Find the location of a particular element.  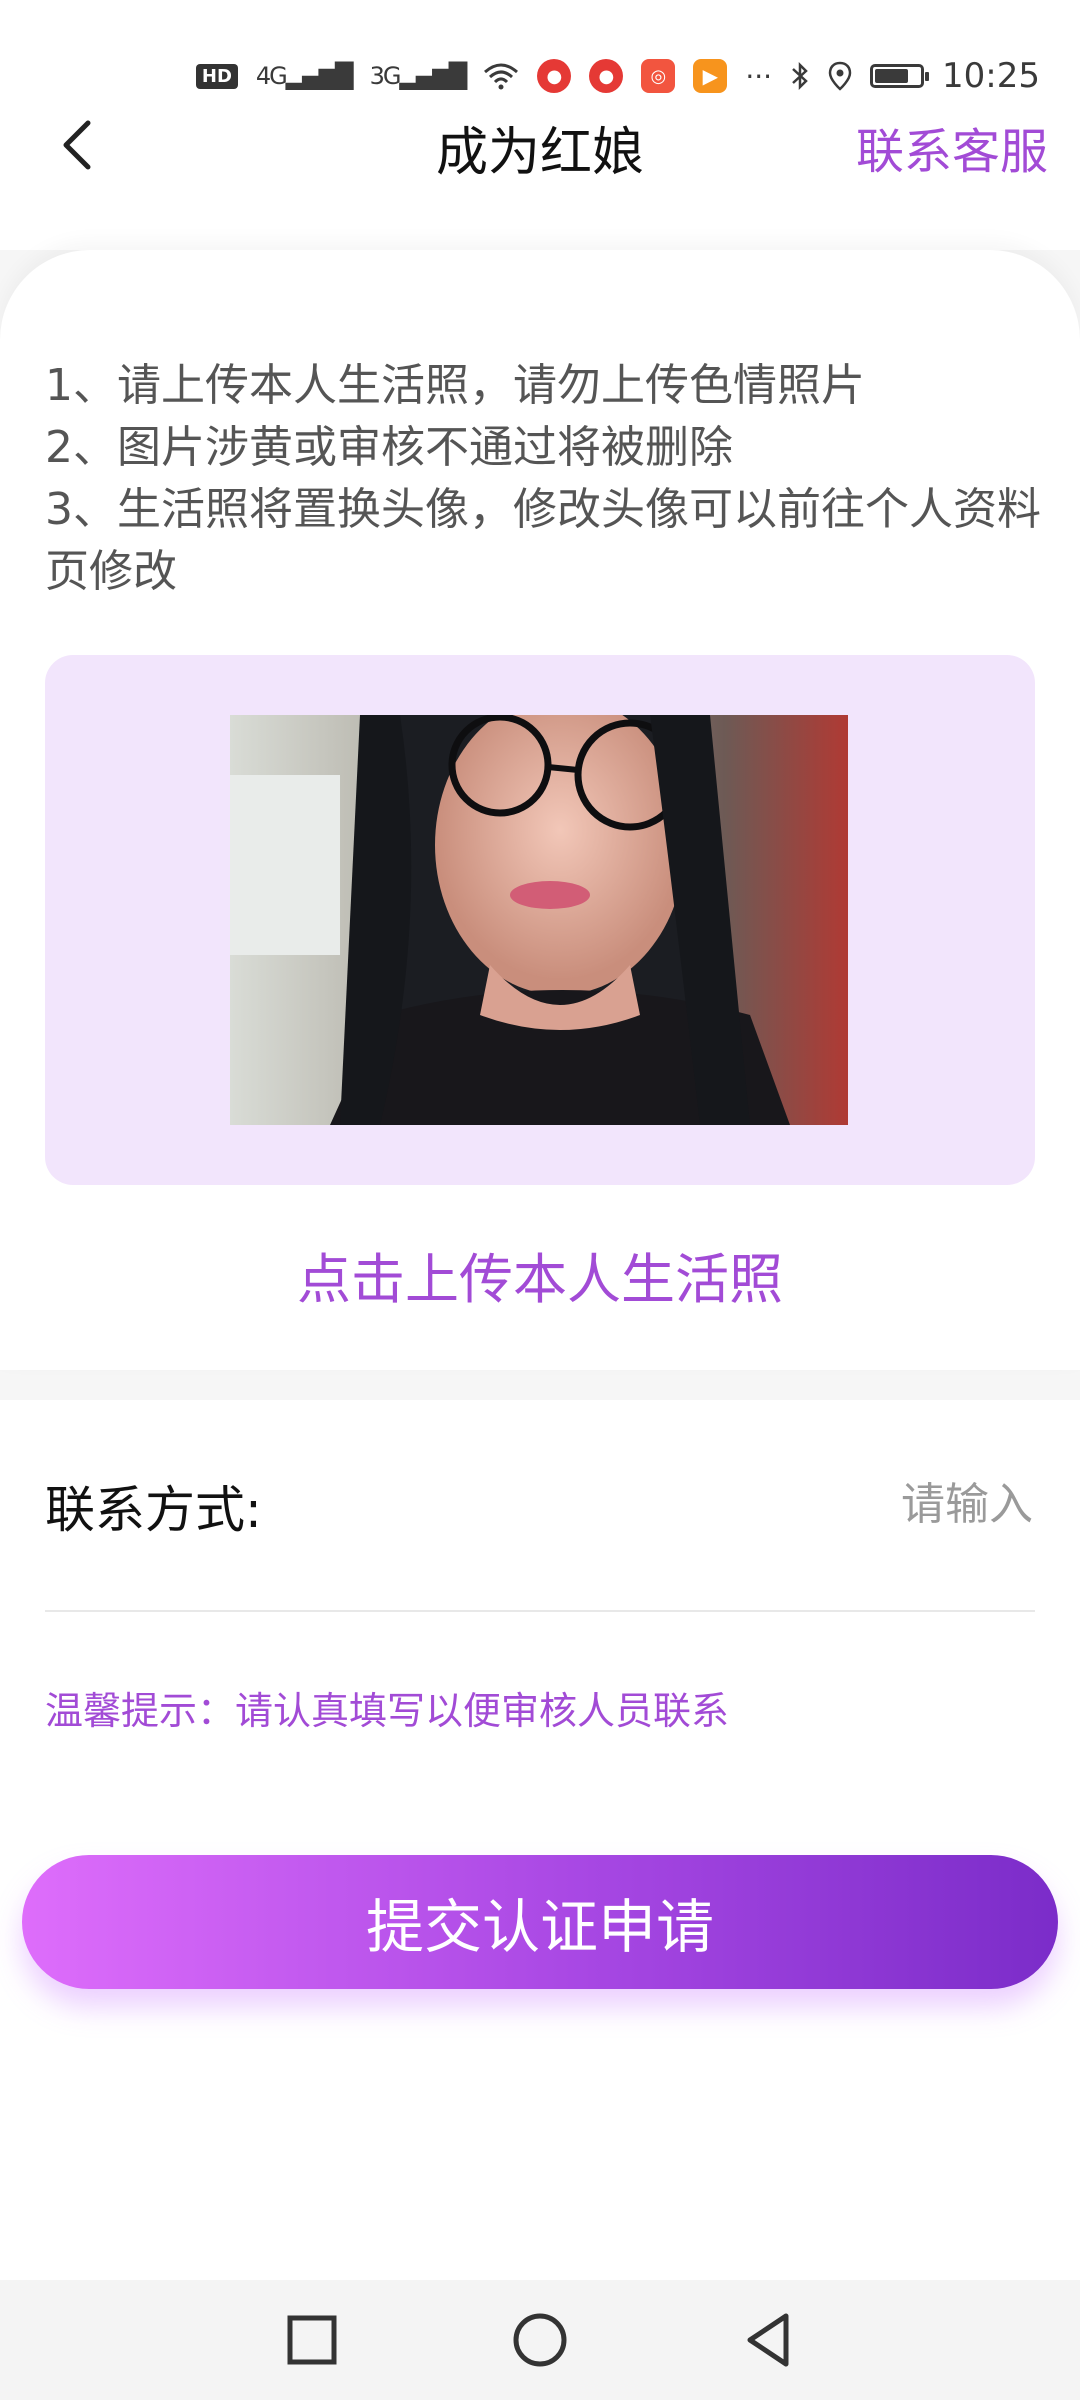

bluetooth-icon is located at coordinates (800, 76).